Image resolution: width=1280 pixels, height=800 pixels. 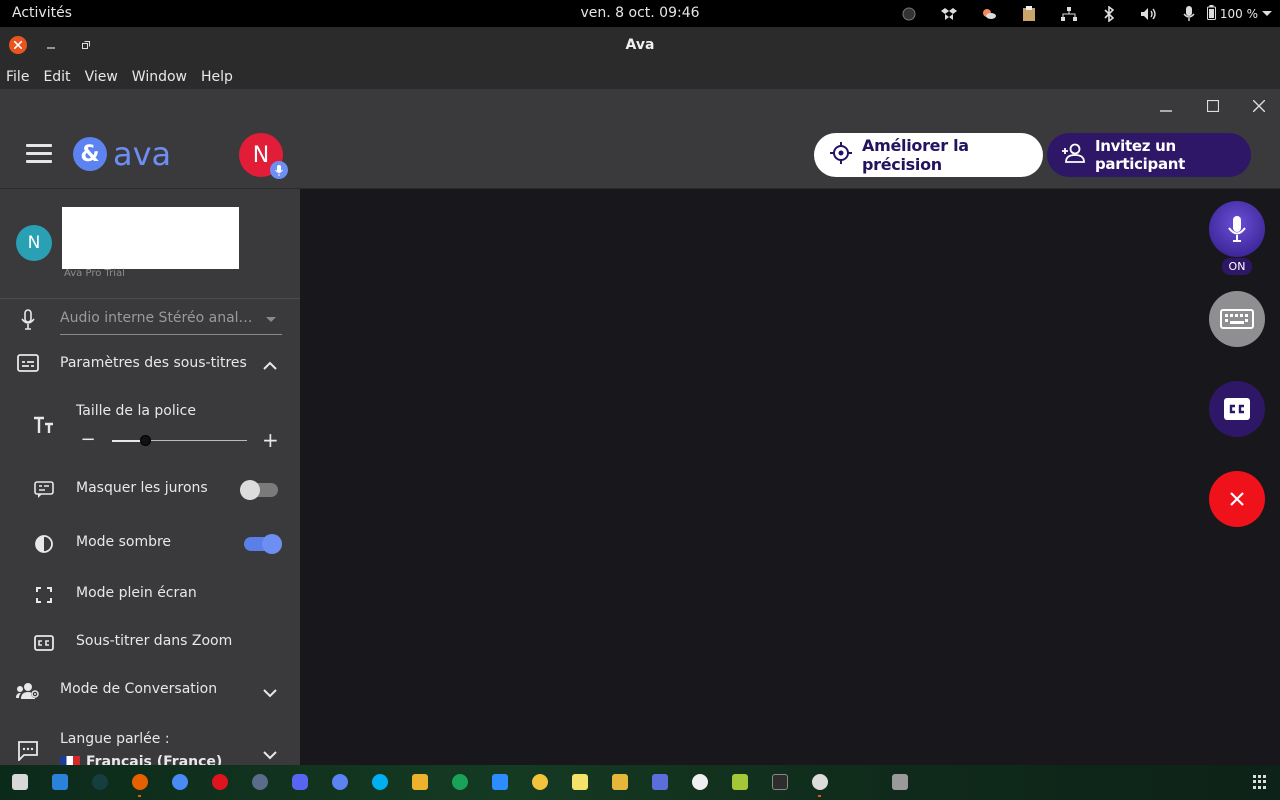 What do you see at coordinates (1069, 14) in the screenshot?
I see `network-icon` at bounding box center [1069, 14].